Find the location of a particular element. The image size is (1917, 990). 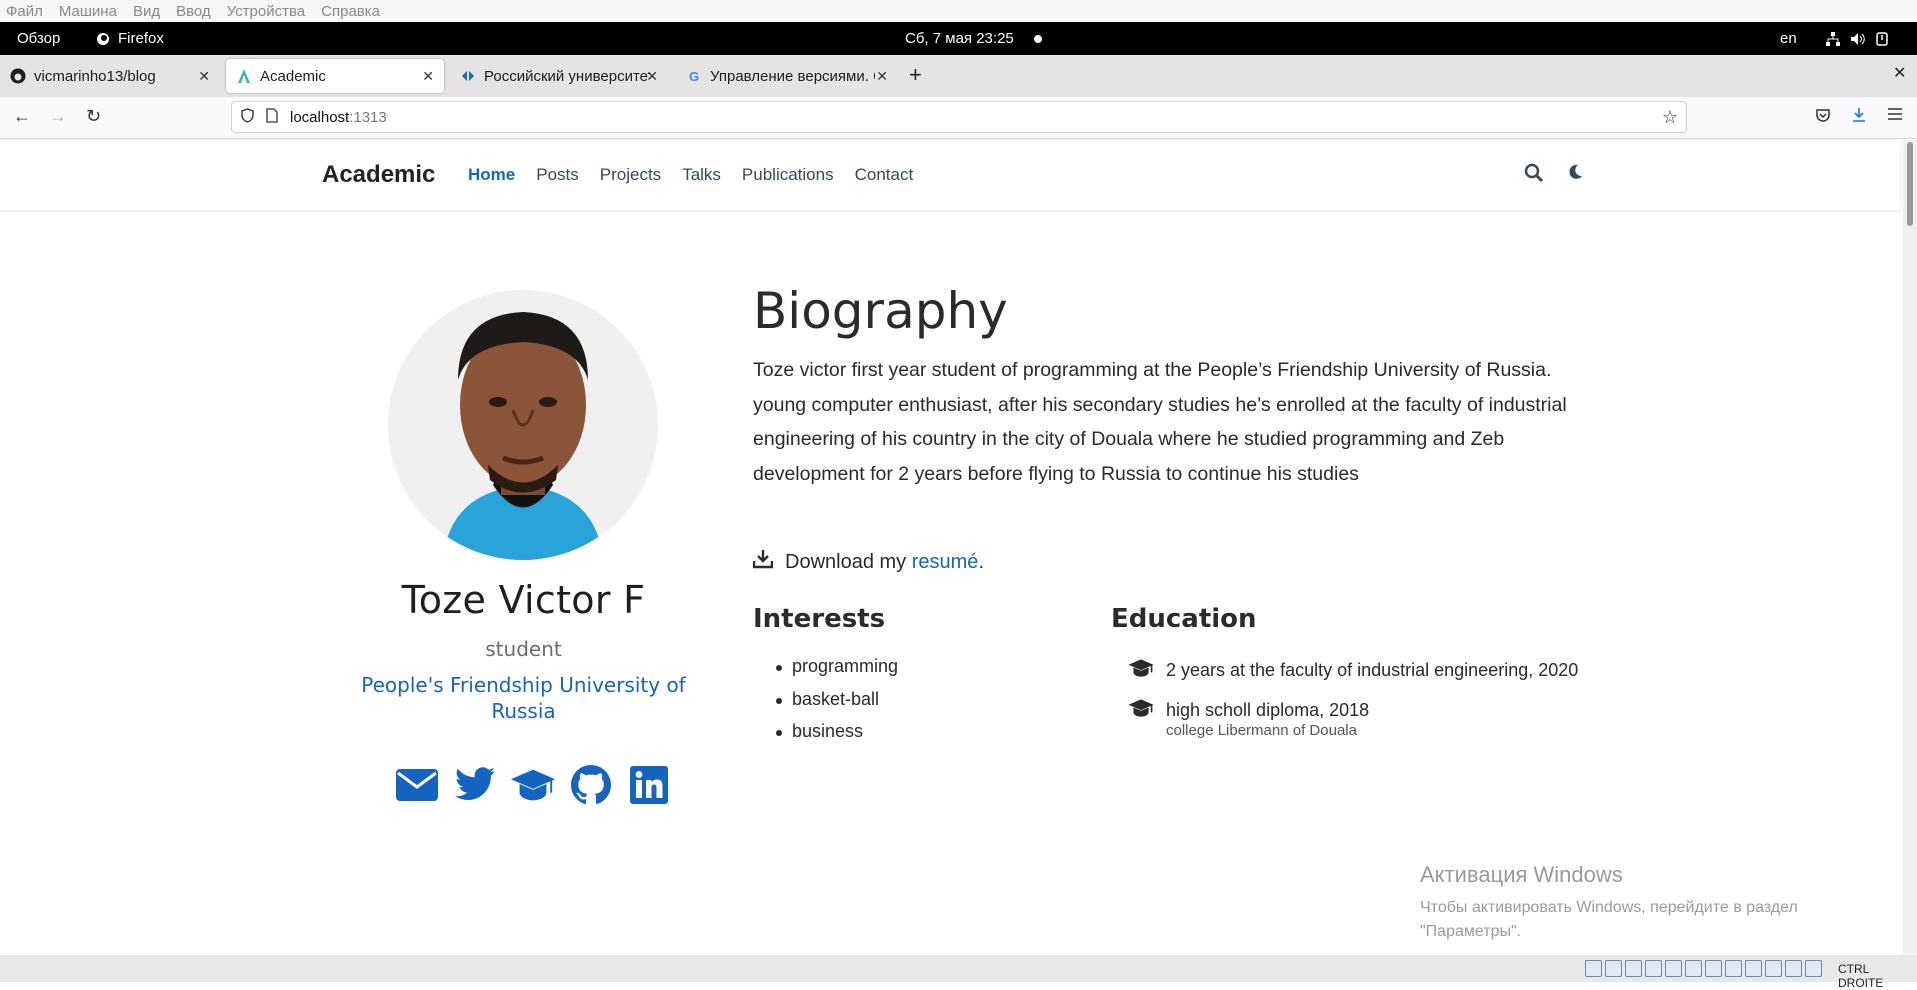

vbox-status-bar: CTRL DROITE is located at coordinates (958, 972).